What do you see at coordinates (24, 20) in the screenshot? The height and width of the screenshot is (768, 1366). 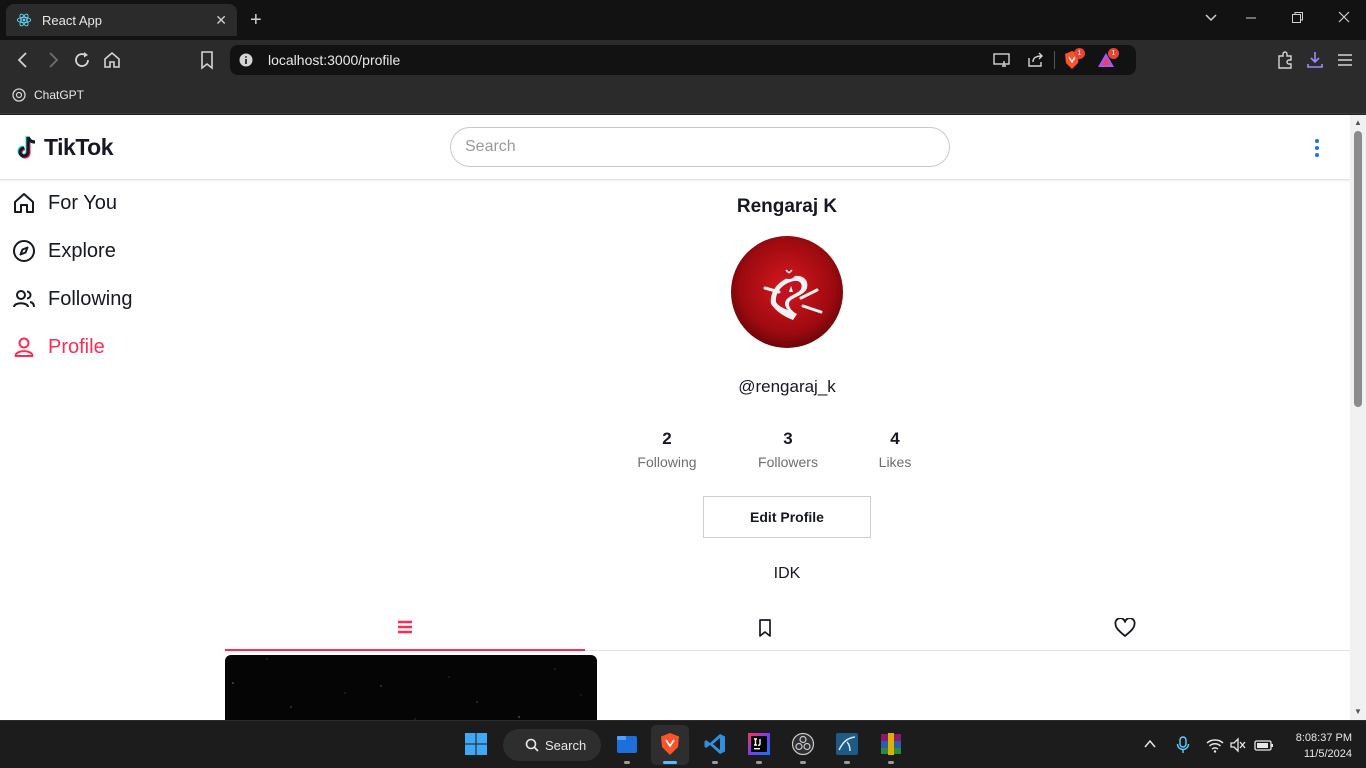 I see `react-icon` at bounding box center [24, 20].